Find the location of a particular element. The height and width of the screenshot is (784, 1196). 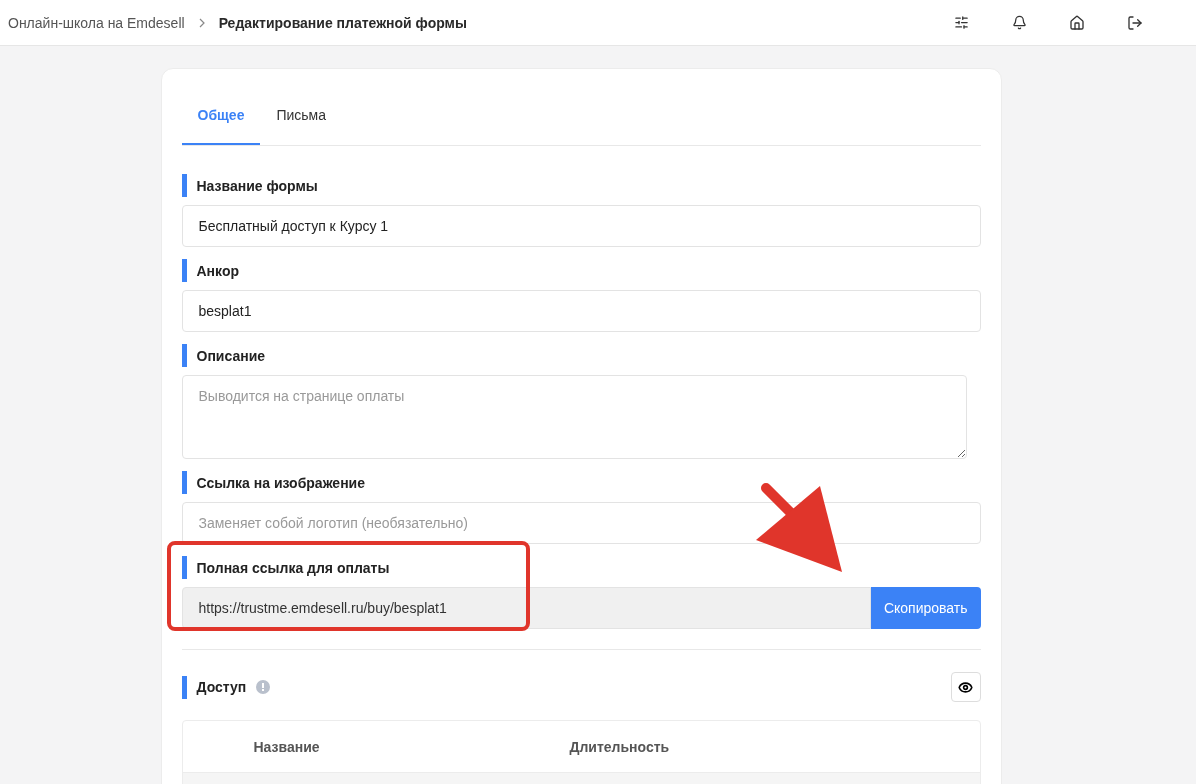

link-field: https://trustme.emdesell.ru/buy/besplat1 is located at coordinates (526, 608).